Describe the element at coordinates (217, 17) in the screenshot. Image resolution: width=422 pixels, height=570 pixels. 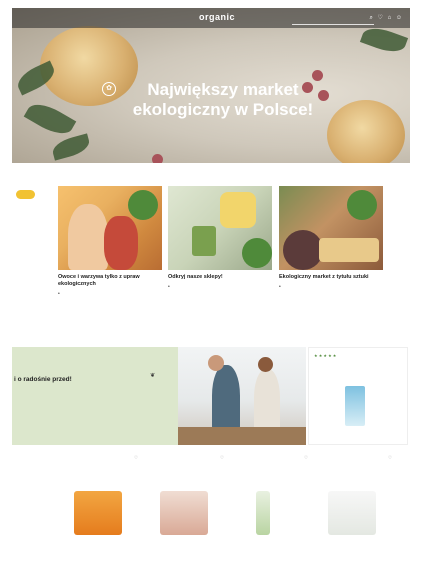
I see `site-logo: organic` at that location.